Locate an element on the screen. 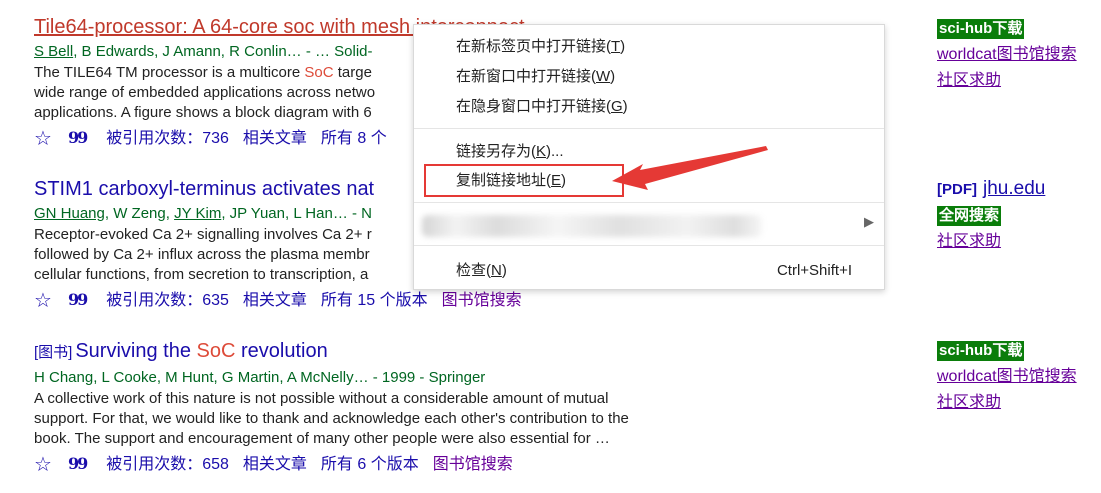 This screenshot has height=493, width=1101. annotation-arrow-icon is located at coordinates (690, 168).